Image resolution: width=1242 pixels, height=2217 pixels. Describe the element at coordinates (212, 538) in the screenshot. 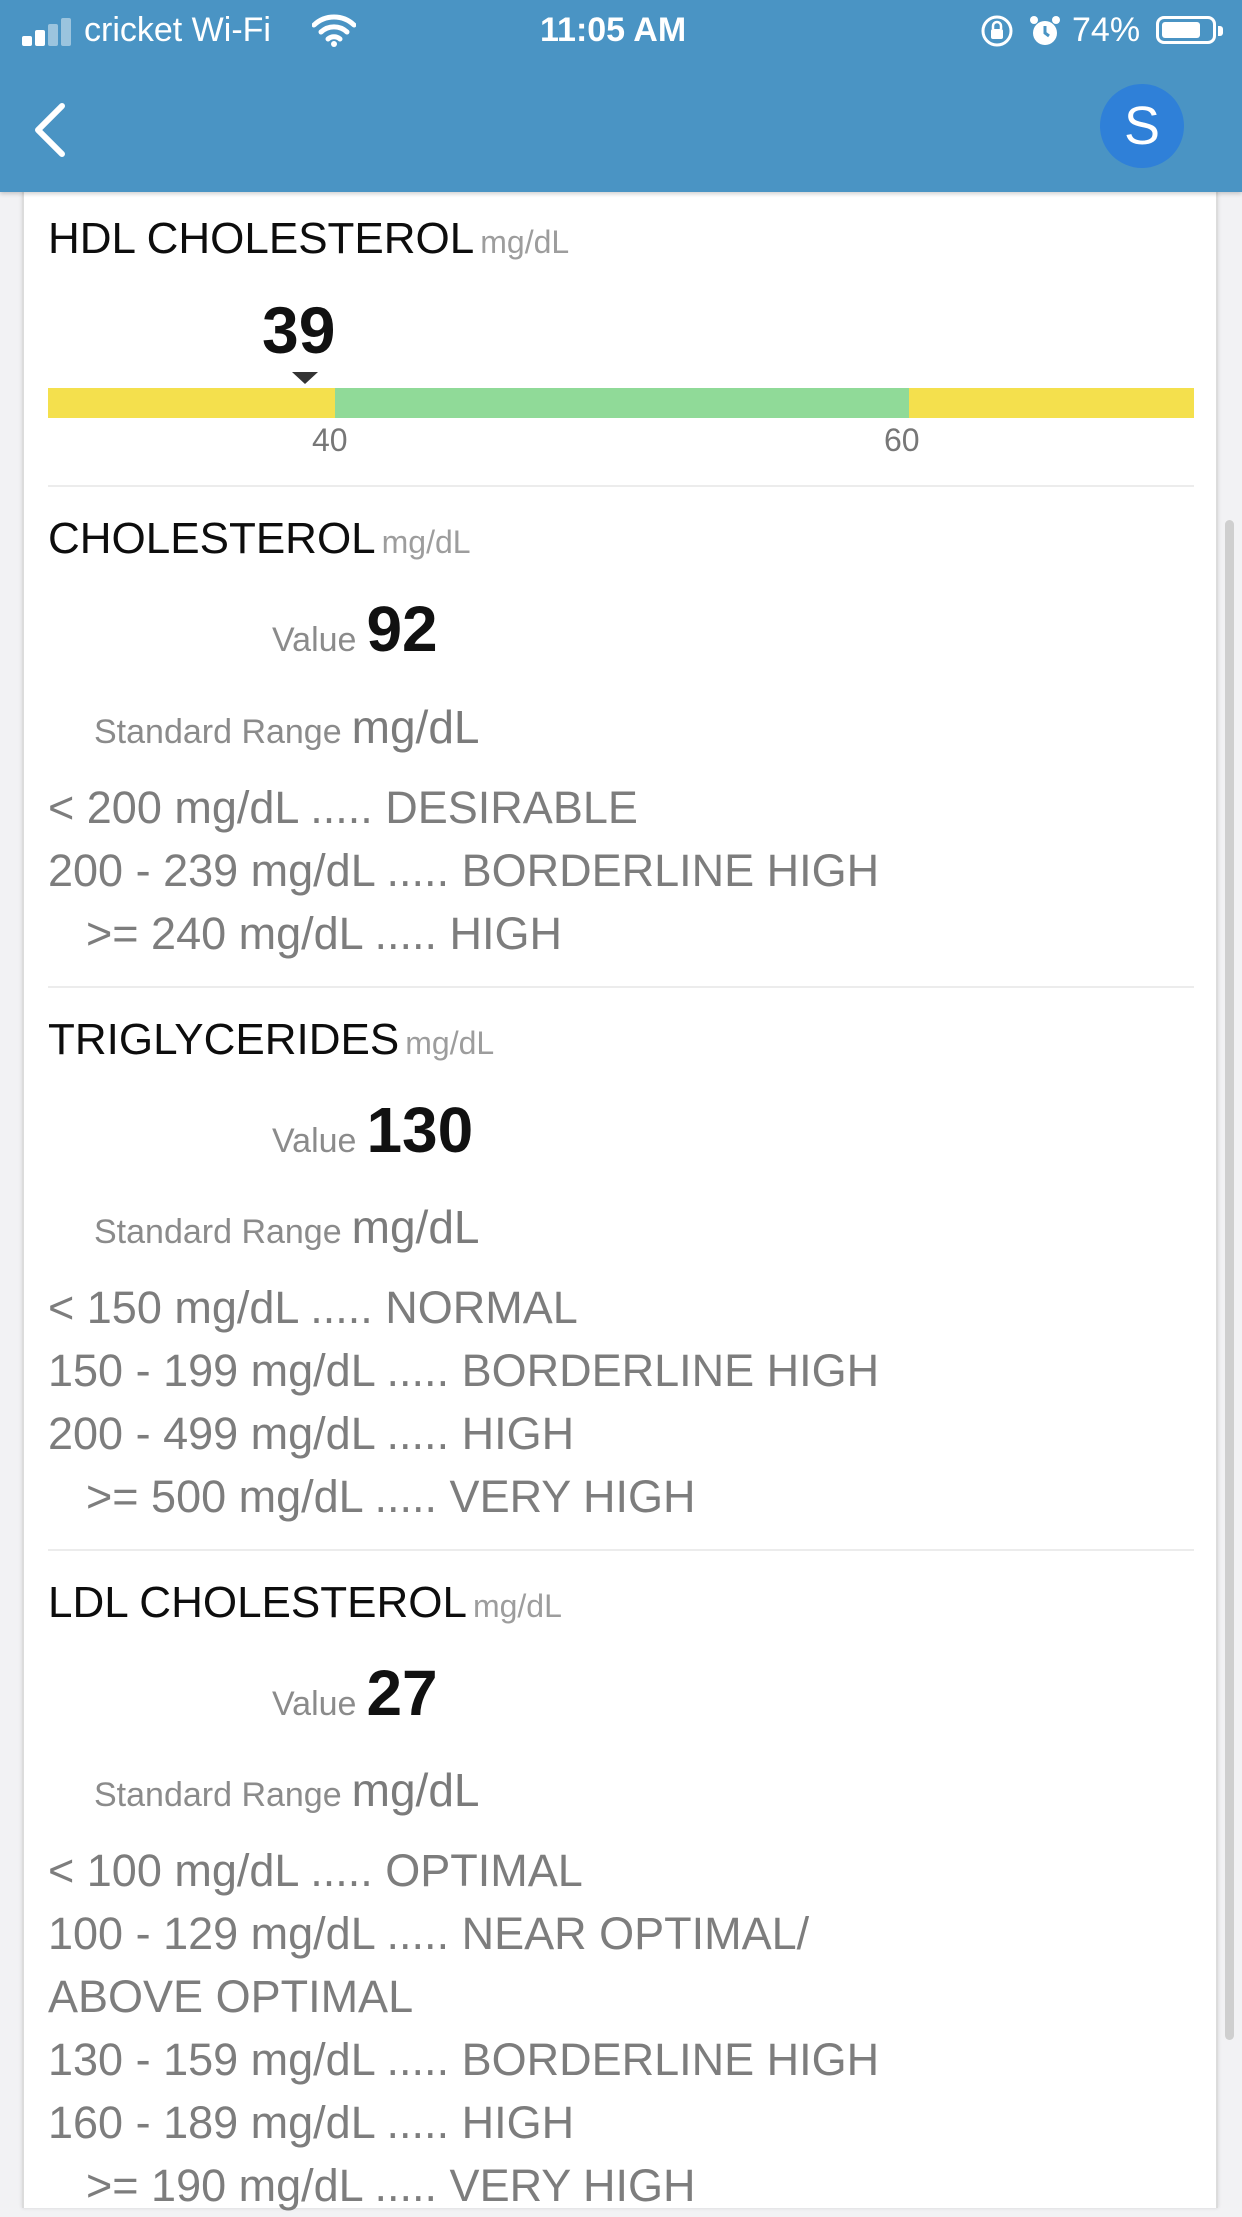

I see `cholesterol-title: CHOLESTEROL` at that location.